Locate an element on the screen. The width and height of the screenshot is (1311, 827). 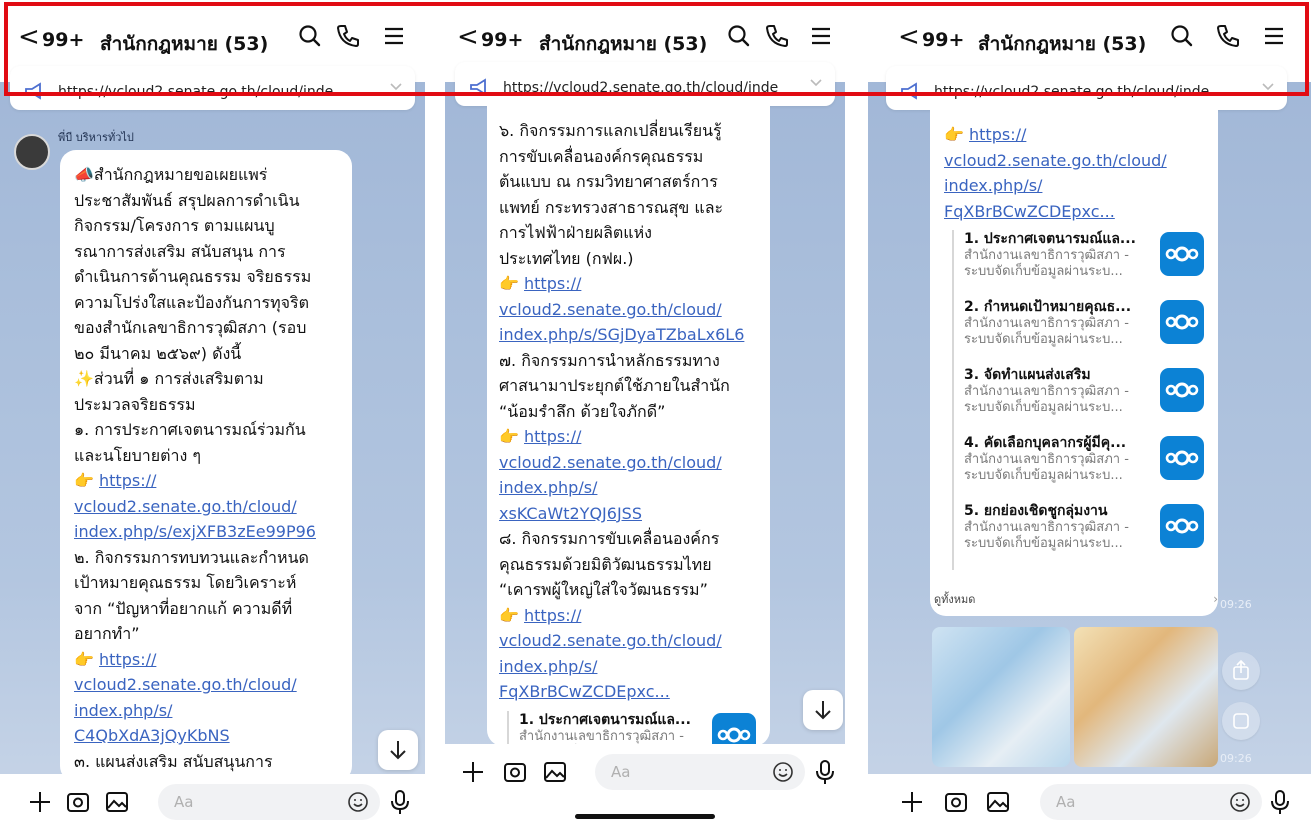
avatar is located at coordinates (32, 152).